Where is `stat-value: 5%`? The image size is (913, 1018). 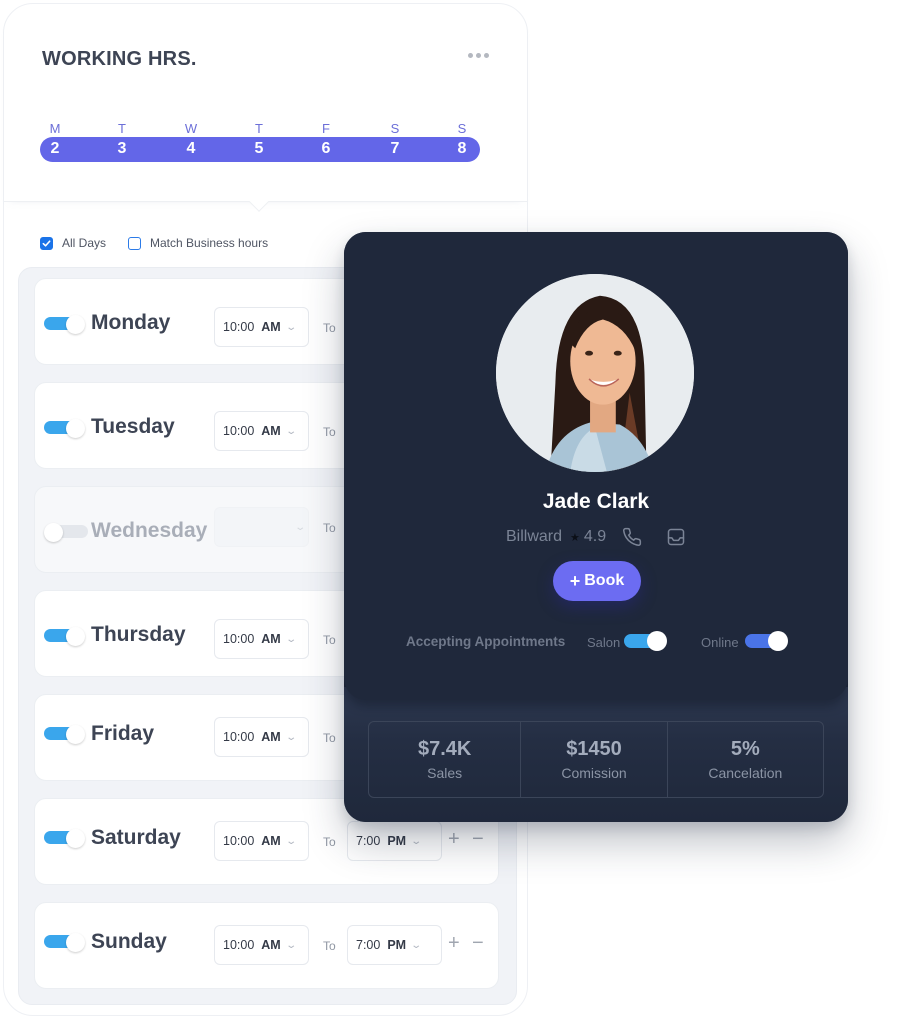 stat-value: 5% is located at coordinates (745, 749).